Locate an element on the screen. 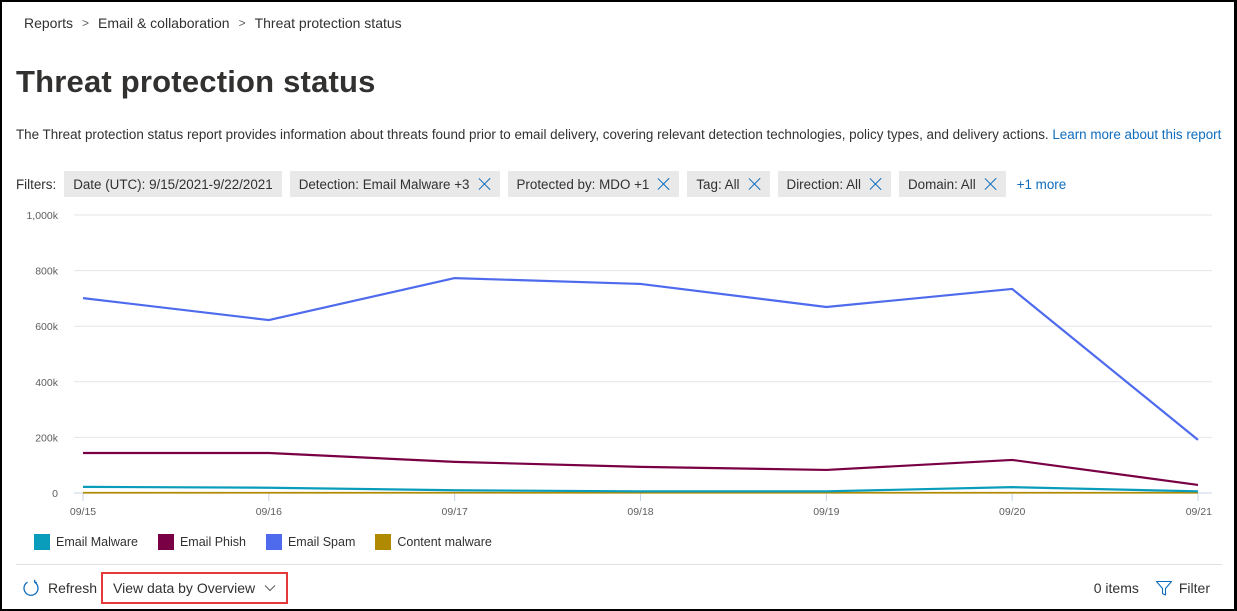 The height and width of the screenshot is (611, 1237). filter-chip-direction: Direction: All is located at coordinates (834, 184).